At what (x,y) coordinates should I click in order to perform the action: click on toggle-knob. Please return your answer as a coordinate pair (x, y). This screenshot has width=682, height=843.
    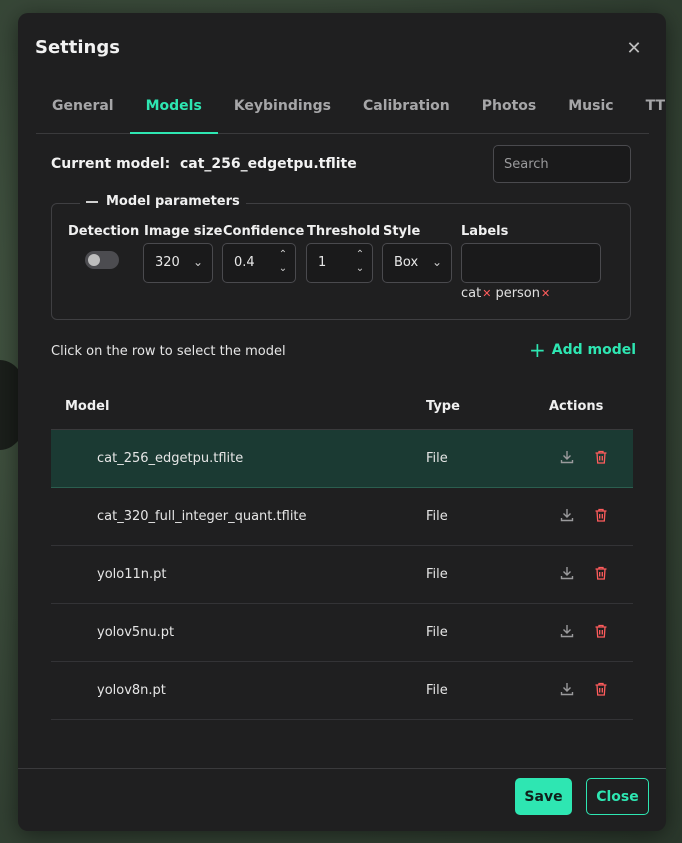
    Looking at the image, I should click on (94, 260).